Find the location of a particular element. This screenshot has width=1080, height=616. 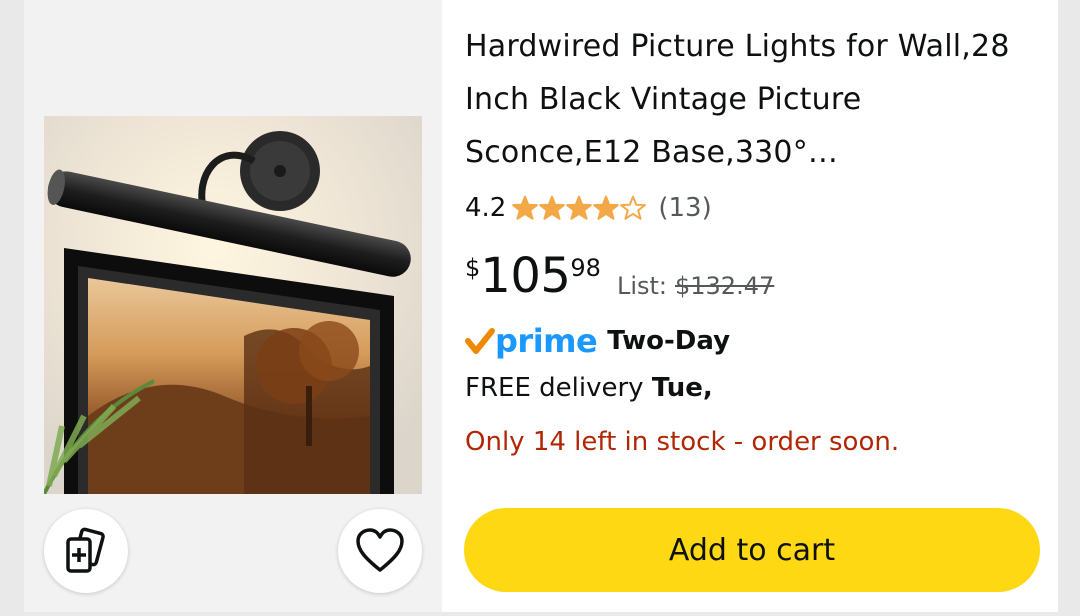

prime-check-icon is located at coordinates (480, 341).